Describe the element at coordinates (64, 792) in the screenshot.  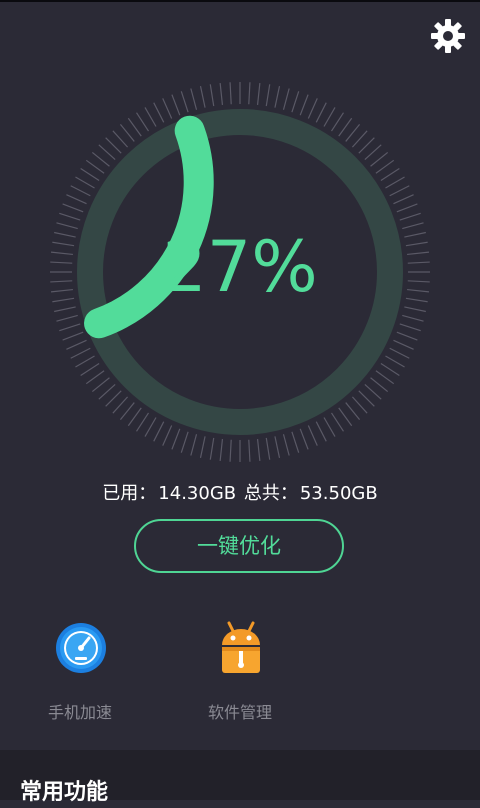
I see `section-title: 常用功能` at that location.